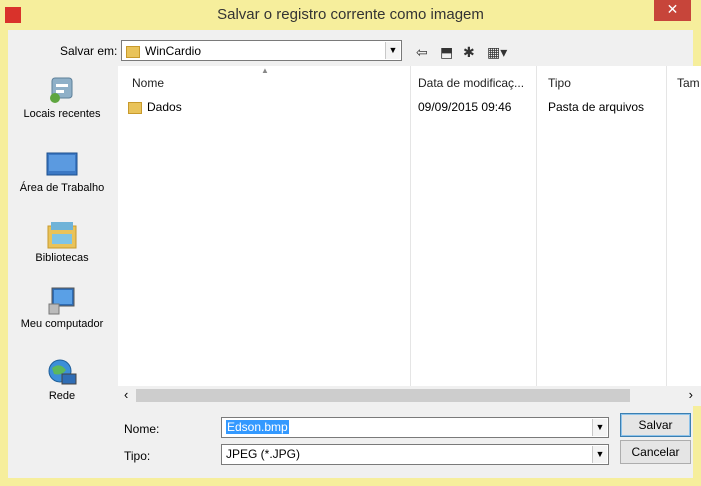 Image resolution: width=701 pixels, height=486 pixels. What do you see at coordinates (691, 394) in the screenshot?
I see `scroll-right-icon: ›` at bounding box center [691, 394].